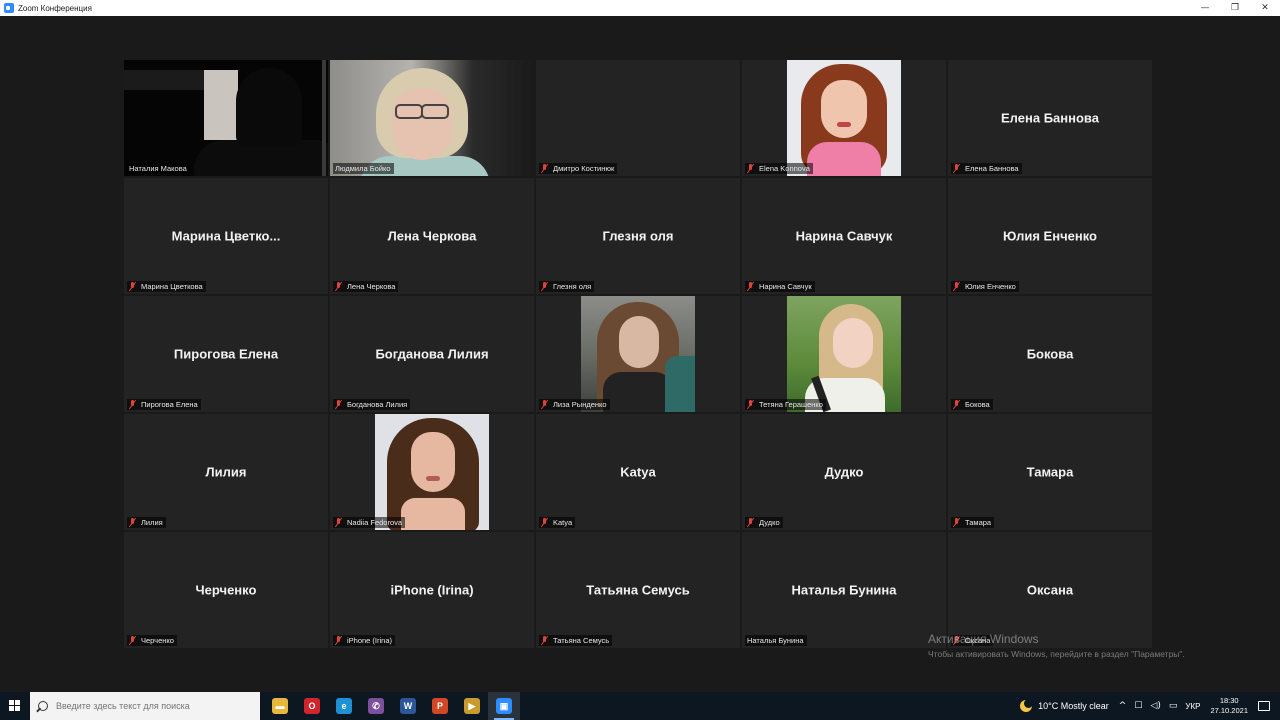  What do you see at coordinates (371, 286) in the screenshot?
I see `participant-name: Лена Черкова` at bounding box center [371, 286].